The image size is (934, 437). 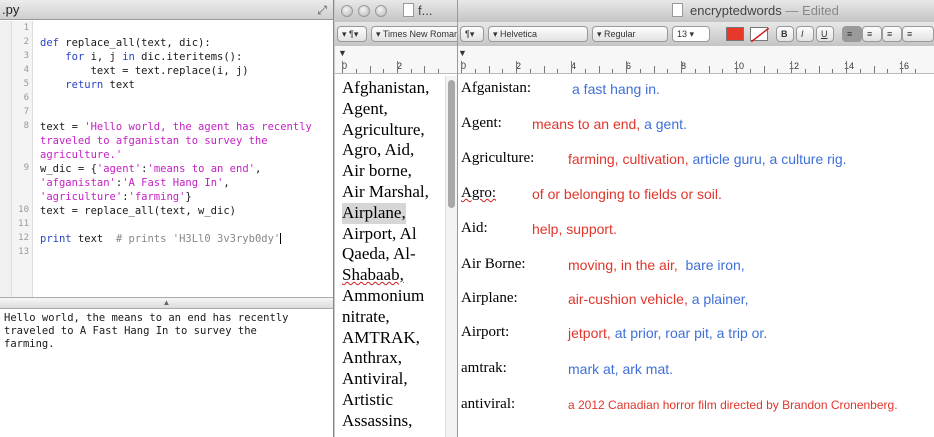 What do you see at coordinates (474, 228) in the screenshot?
I see `entry-term: Aid:` at bounding box center [474, 228].